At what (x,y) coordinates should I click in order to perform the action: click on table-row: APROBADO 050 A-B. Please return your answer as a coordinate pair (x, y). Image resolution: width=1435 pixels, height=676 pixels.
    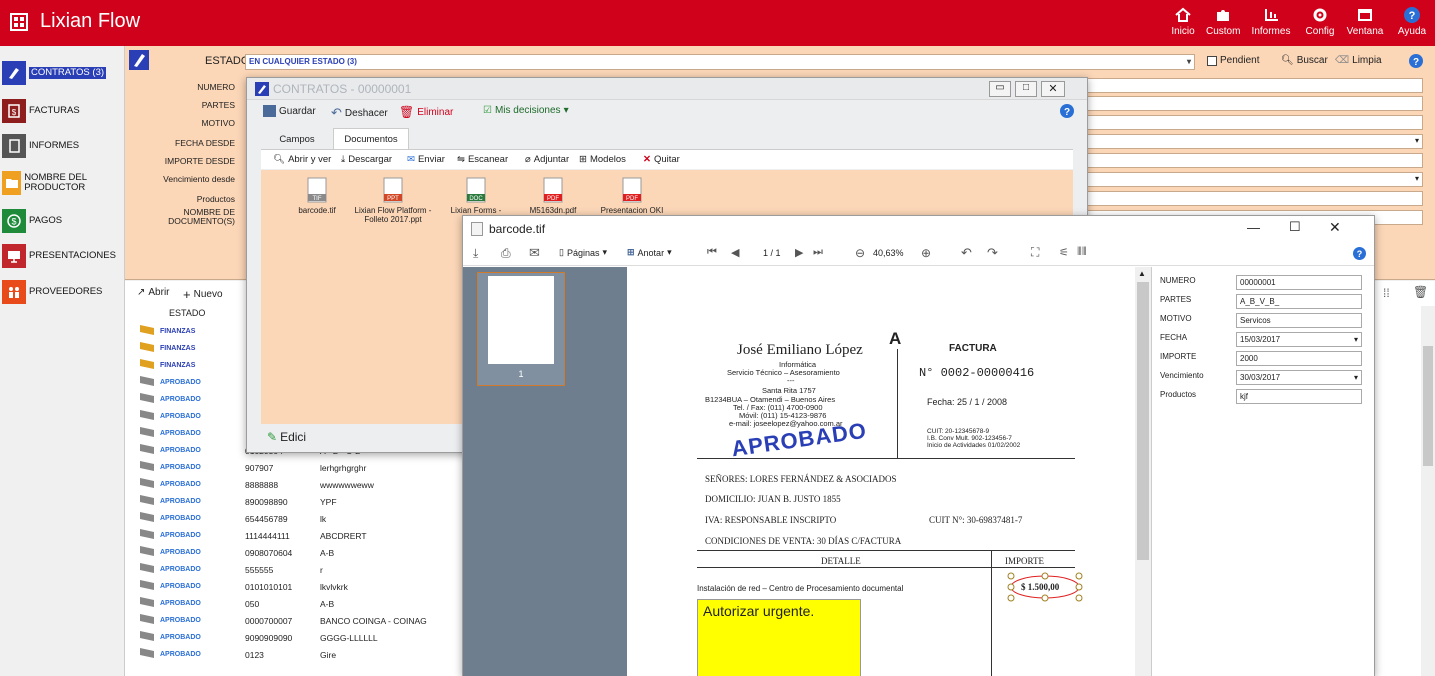
    Looking at the image, I should click on (305, 603).